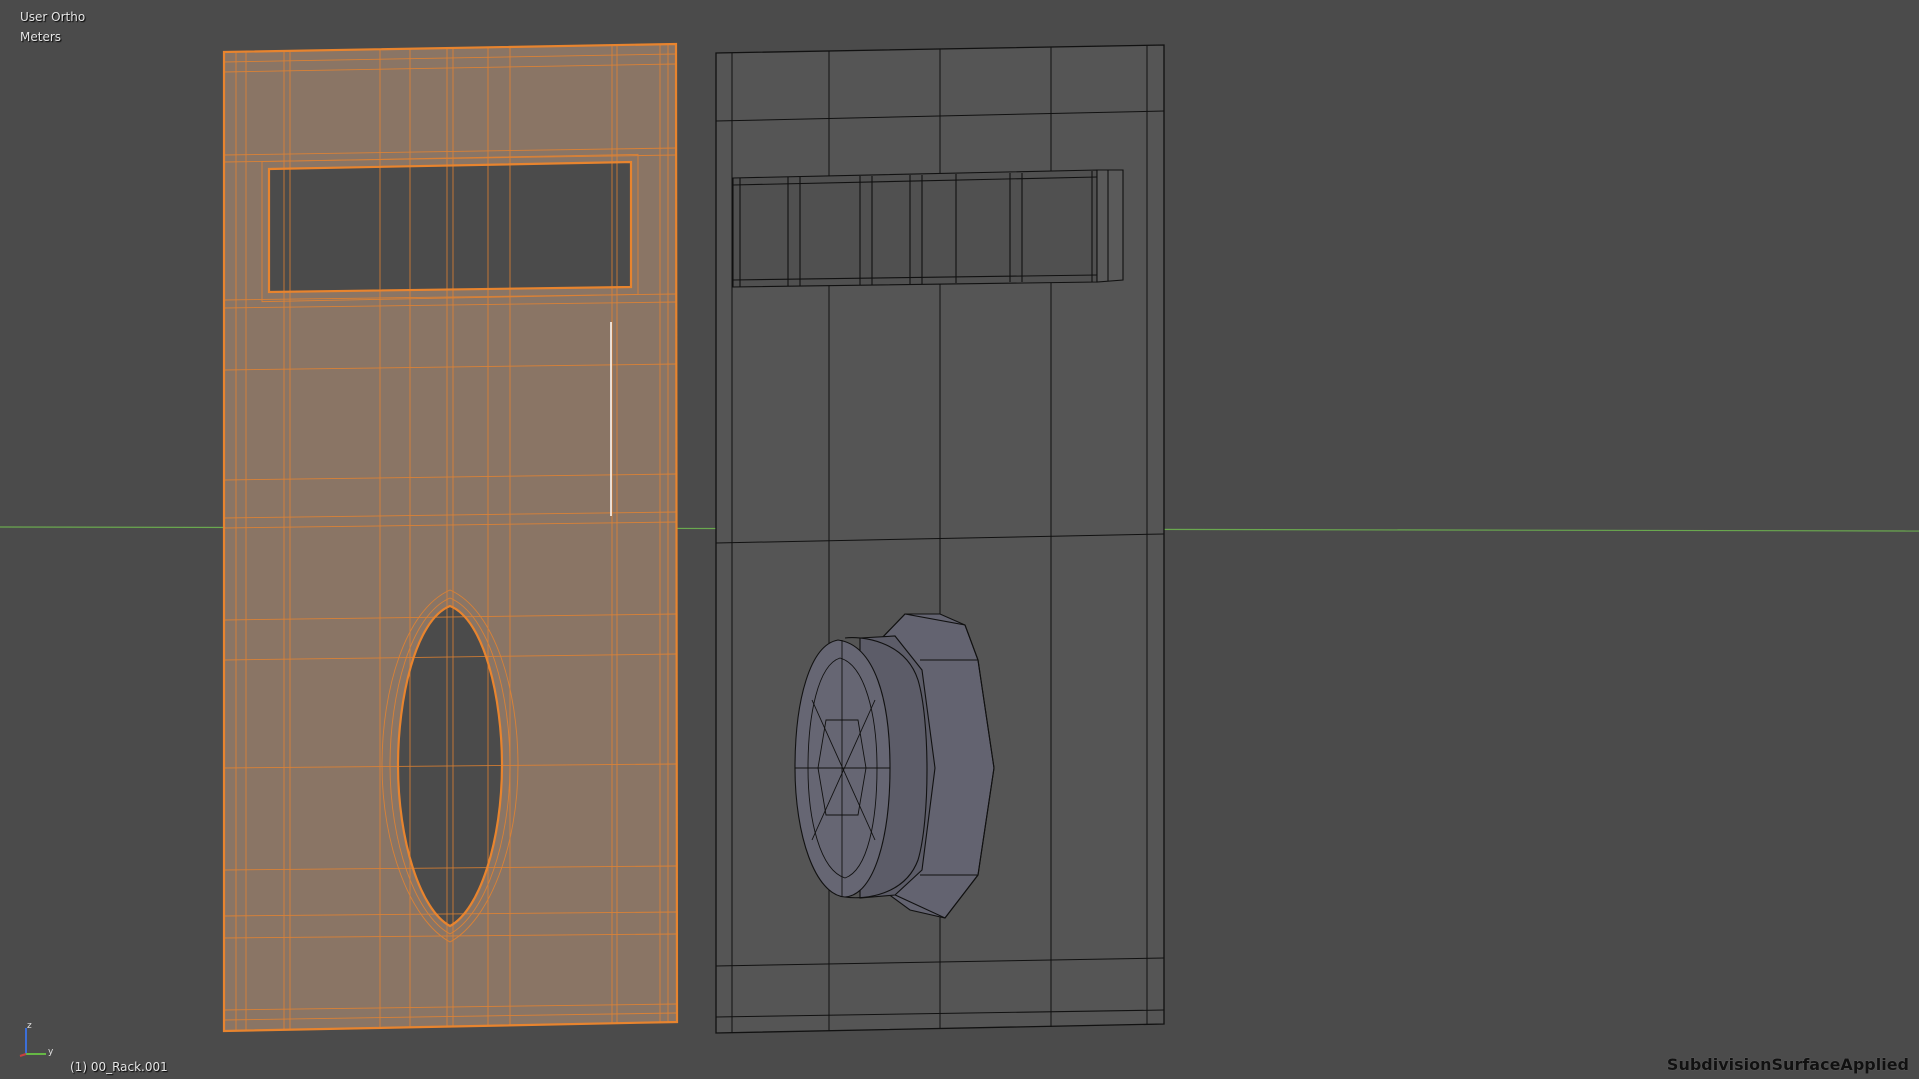  Describe the element at coordinates (119, 1067) in the screenshot. I see `active-object-info: (1) 00_Rack.001` at that location.